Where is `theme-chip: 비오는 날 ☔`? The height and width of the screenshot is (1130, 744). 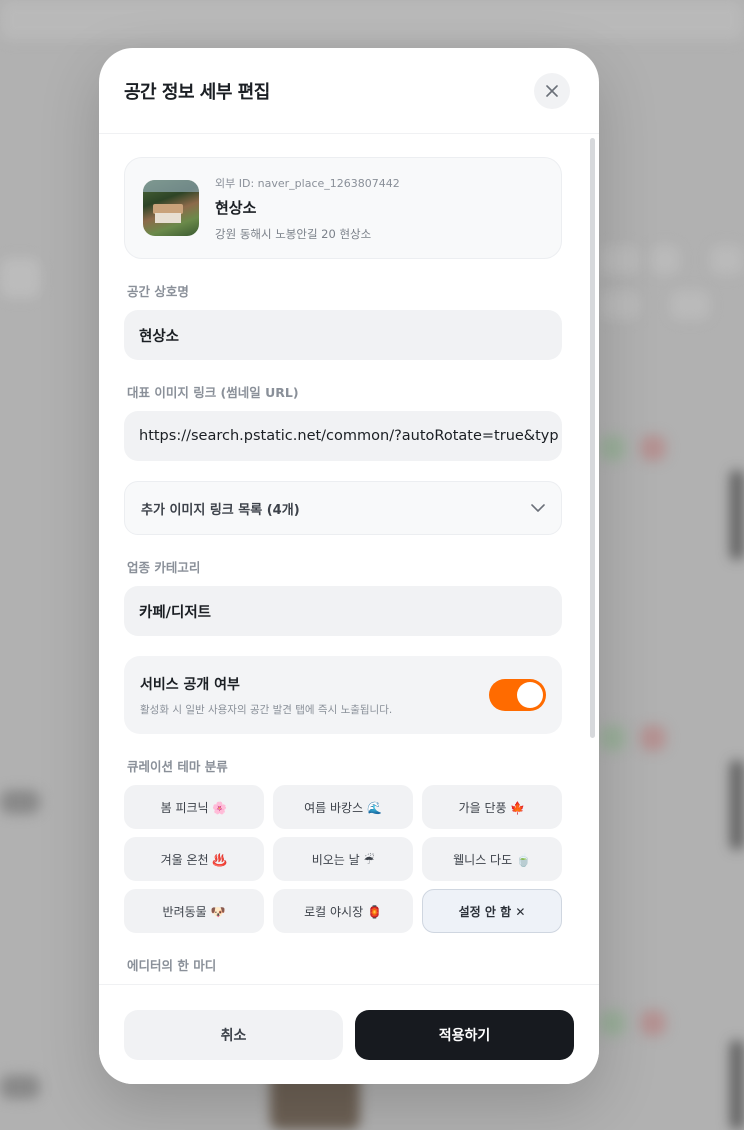 theme-chip: 비오는 날 ☔ is located at coordinates (343, 859).